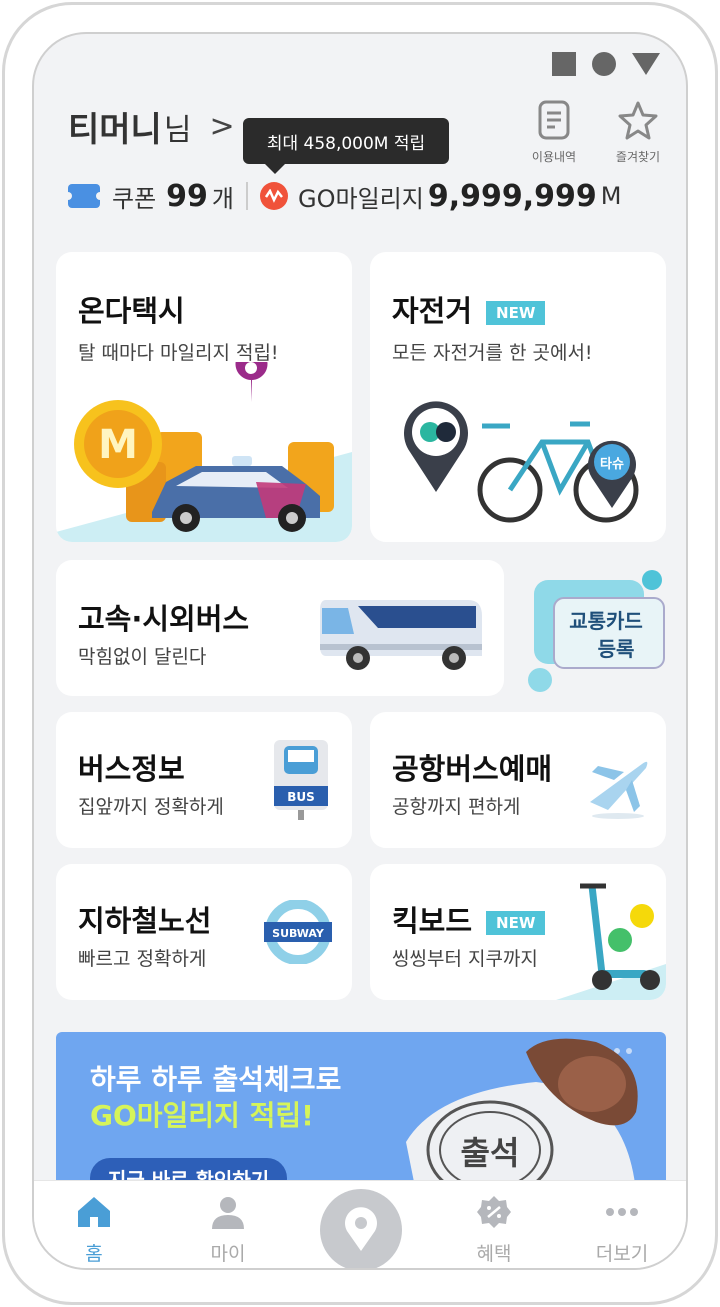 The height and width of the screenshot is (1307, 720). I want to click on home-icon, so click(94, 1212).